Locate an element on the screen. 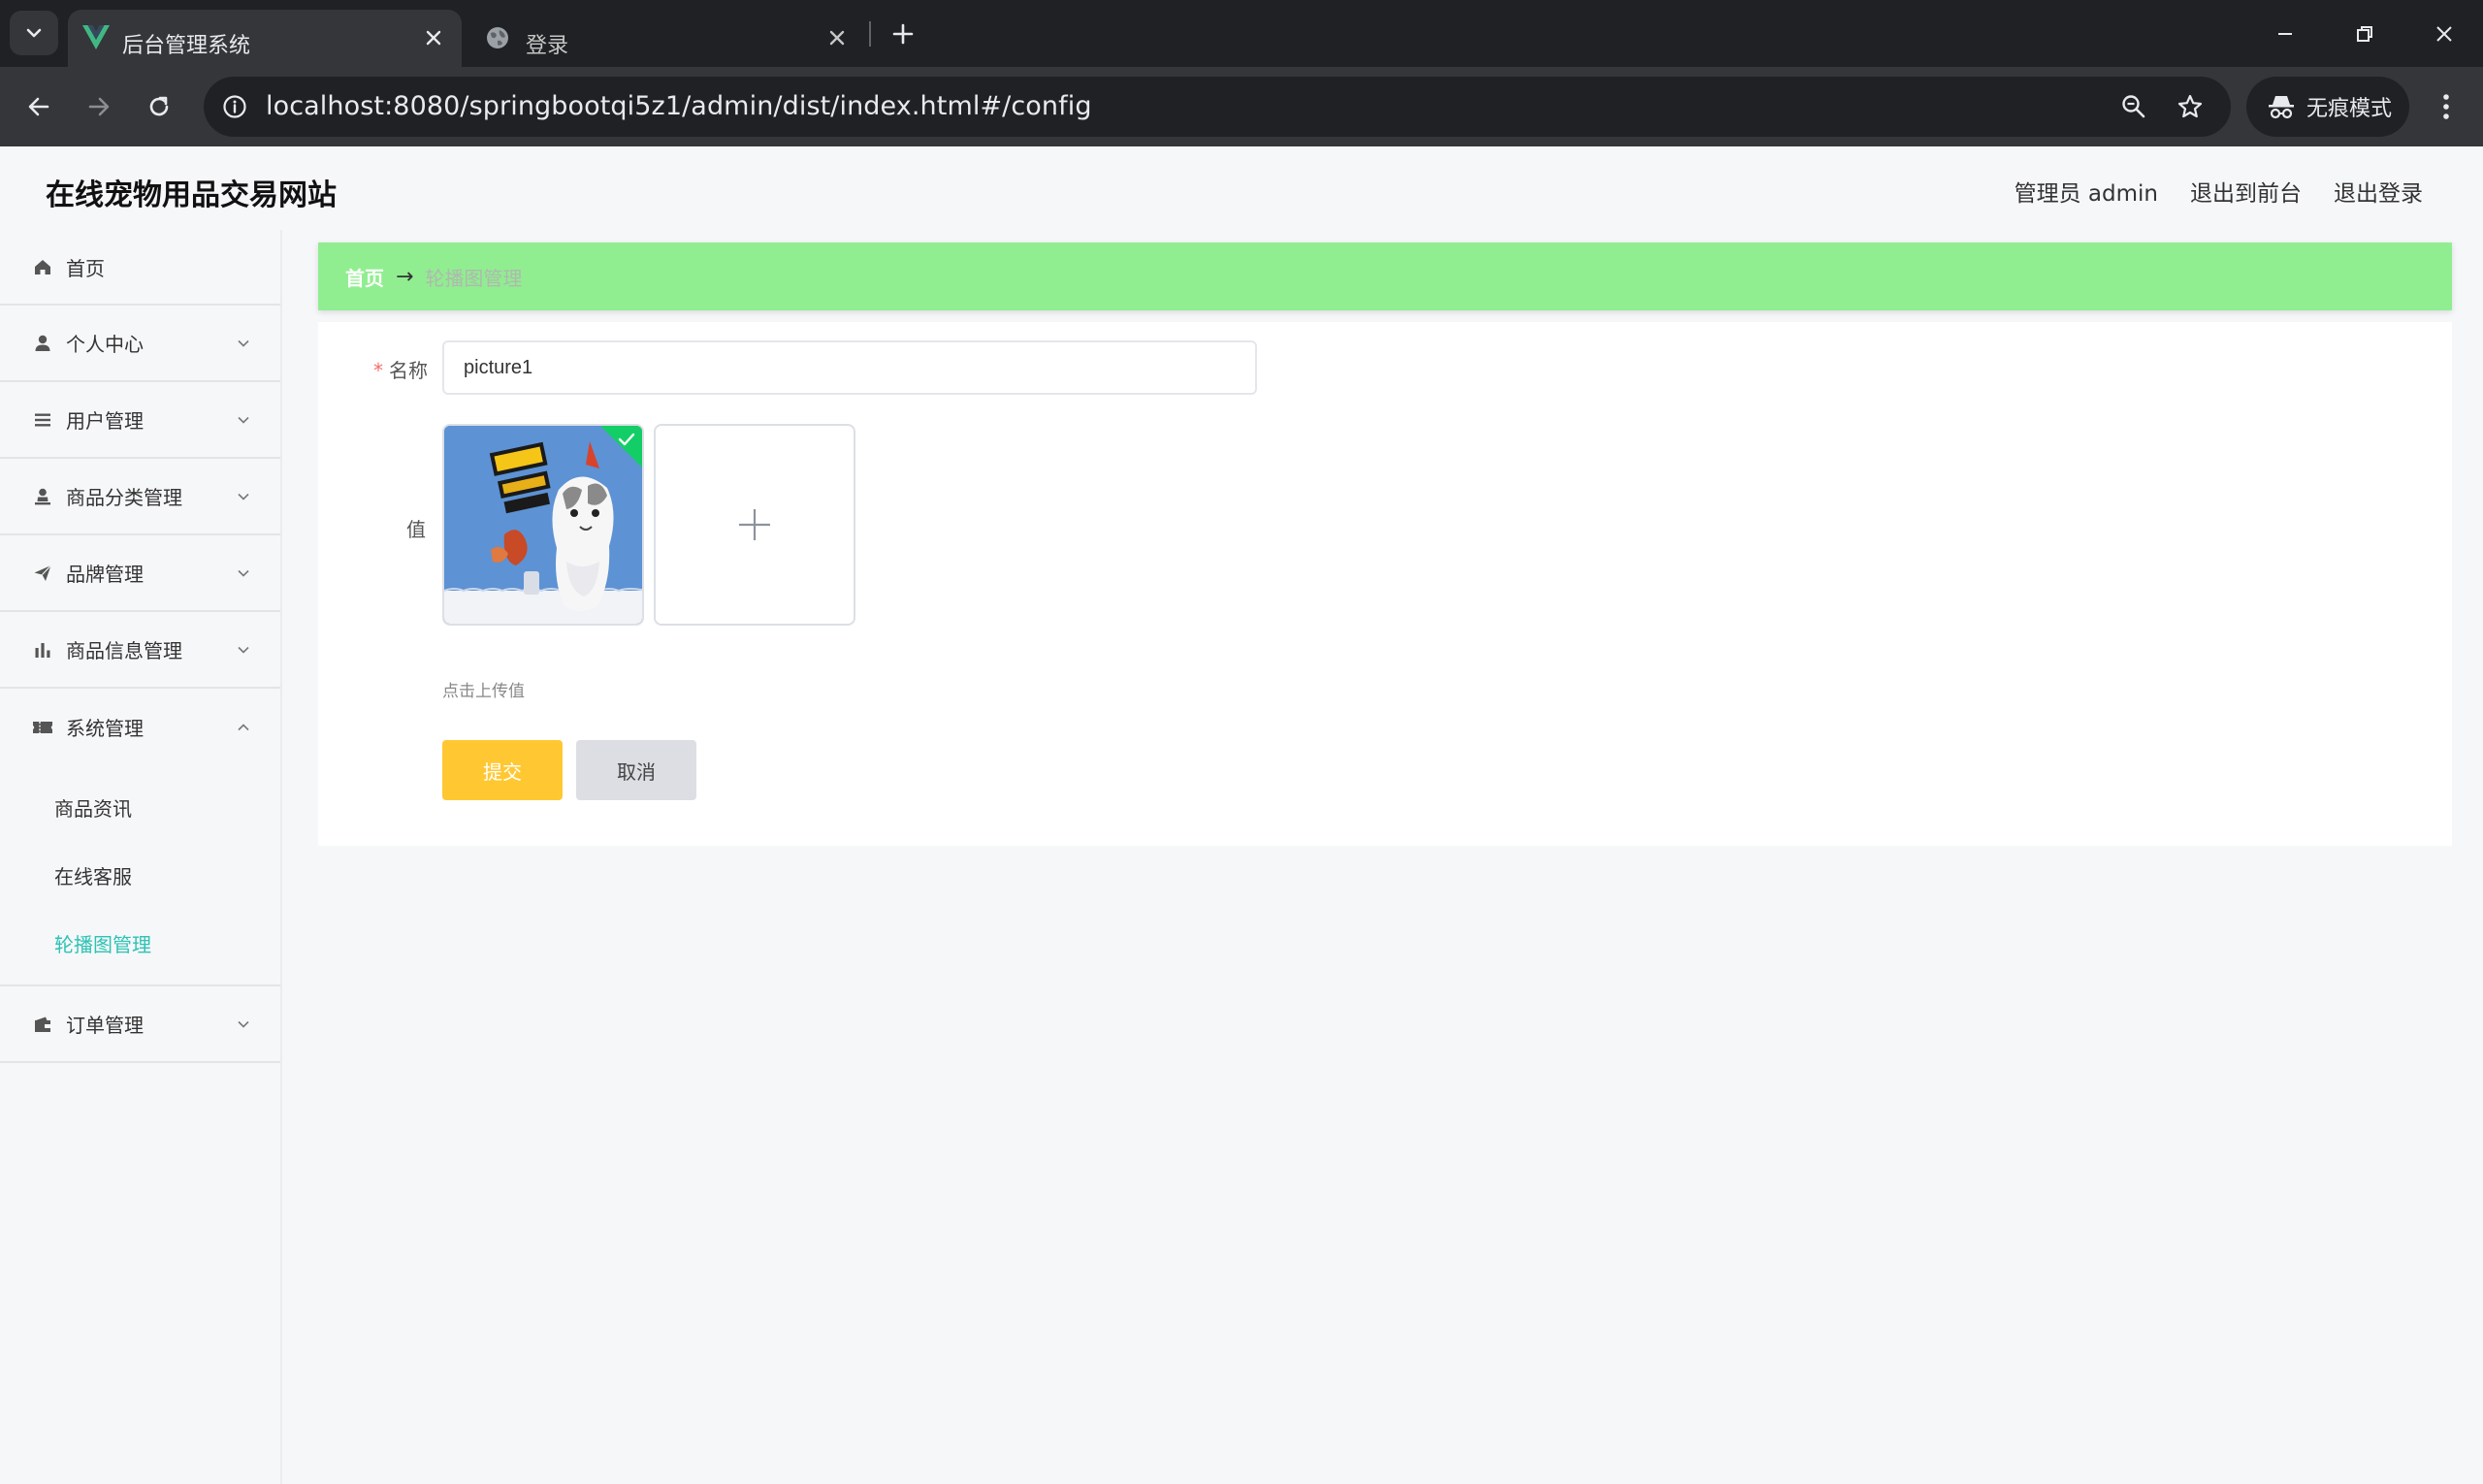 This screenshot has height=1484, width=2483. tab-title: 后台管理系统 is located at coordinates (186, 46).